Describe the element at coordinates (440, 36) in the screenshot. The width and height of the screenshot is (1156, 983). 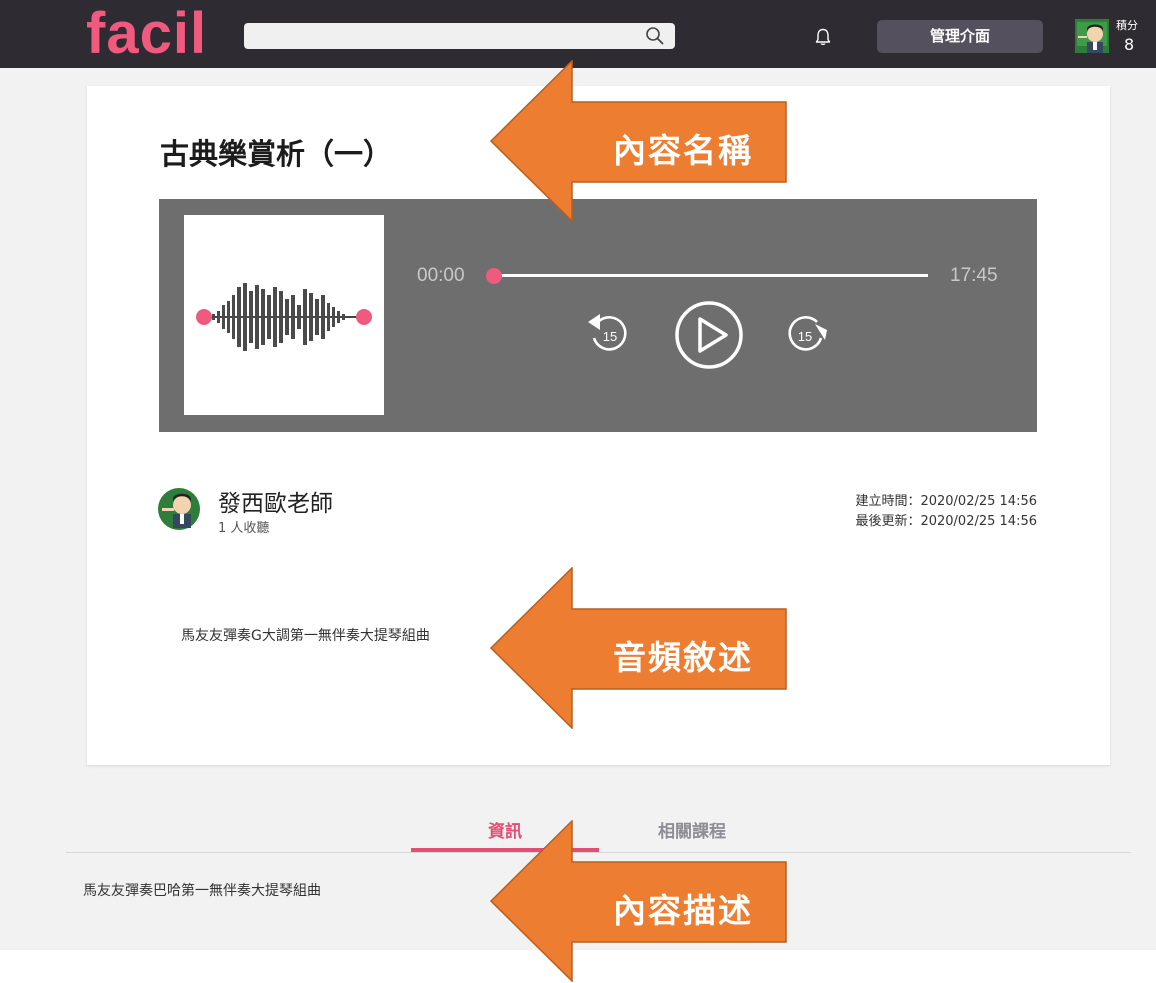
I see `search-input` at that location.